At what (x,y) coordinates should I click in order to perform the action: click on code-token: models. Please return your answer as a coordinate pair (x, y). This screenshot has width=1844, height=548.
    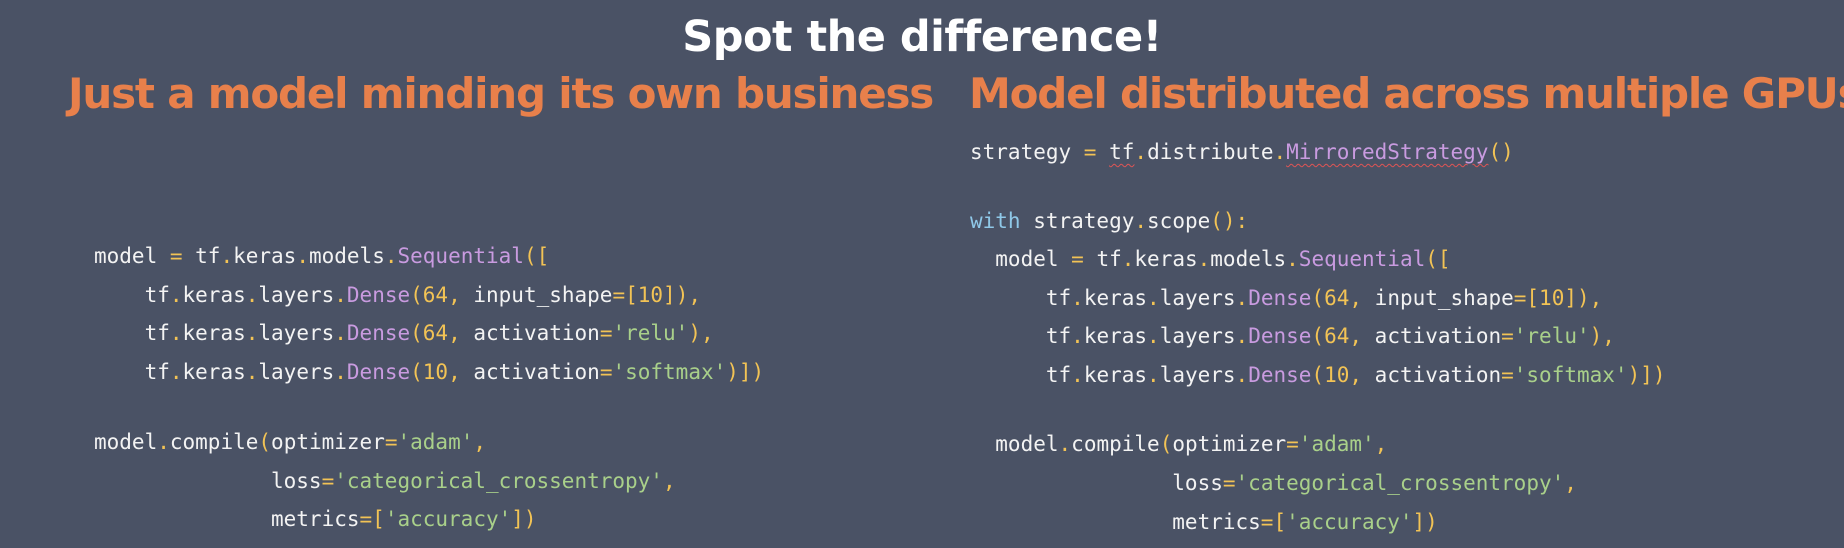
    Looking at the image, I should click on (346, 256).